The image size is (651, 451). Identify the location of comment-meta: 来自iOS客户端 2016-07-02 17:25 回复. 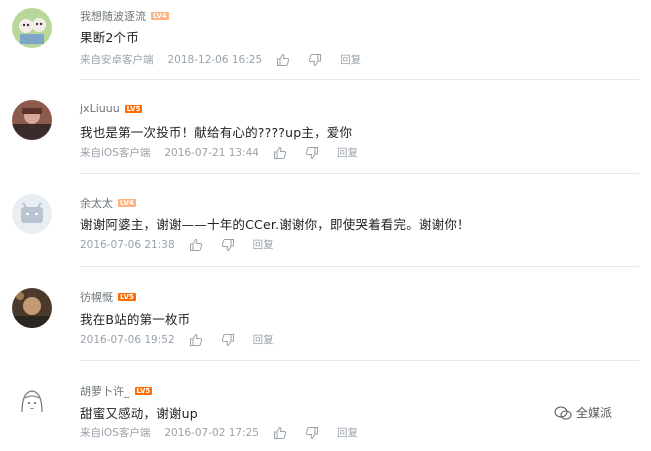
(219, 432).